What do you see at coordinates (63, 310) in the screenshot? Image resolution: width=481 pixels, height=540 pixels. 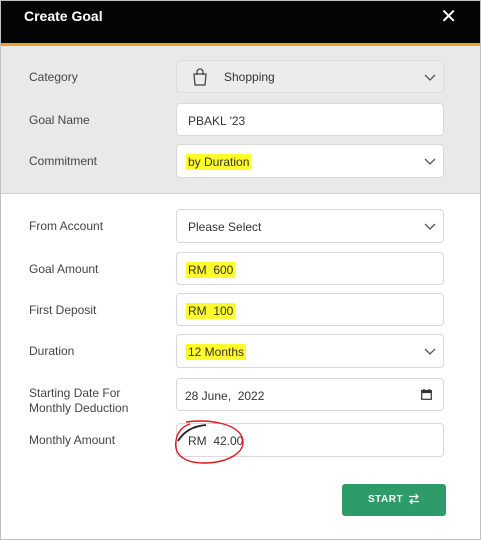 I see `first-deposit-label: First Deposit` at bounding box center [63, 310].